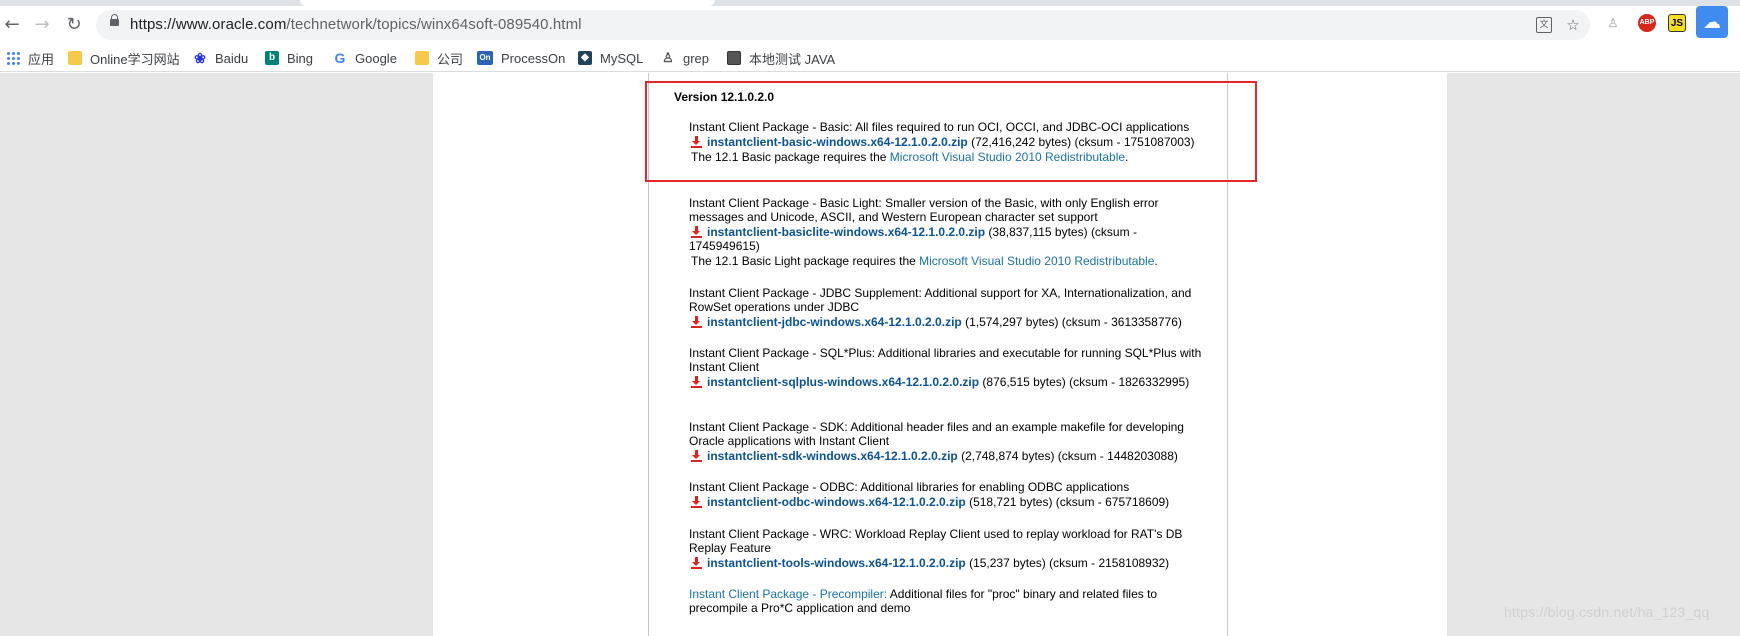 This screenshot has width=1740, height=636. Describe the element at coordinates (376, 58) in the screenshot. I see `bookmark-label: Google` at that location.